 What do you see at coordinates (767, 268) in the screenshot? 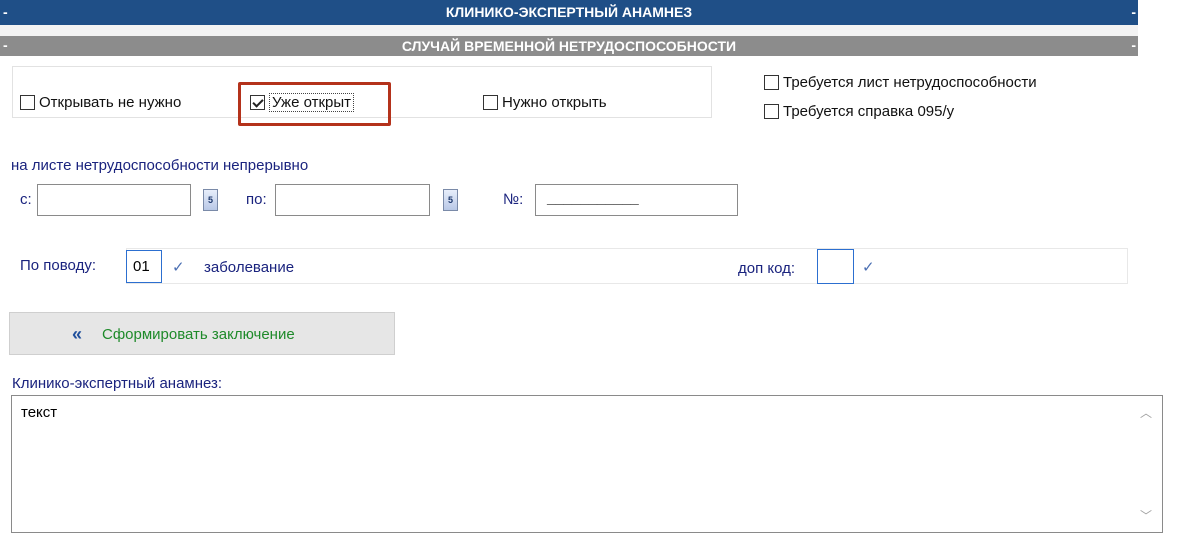
I see `extra-code-label: доп код:` at bounding box center [767, 268].